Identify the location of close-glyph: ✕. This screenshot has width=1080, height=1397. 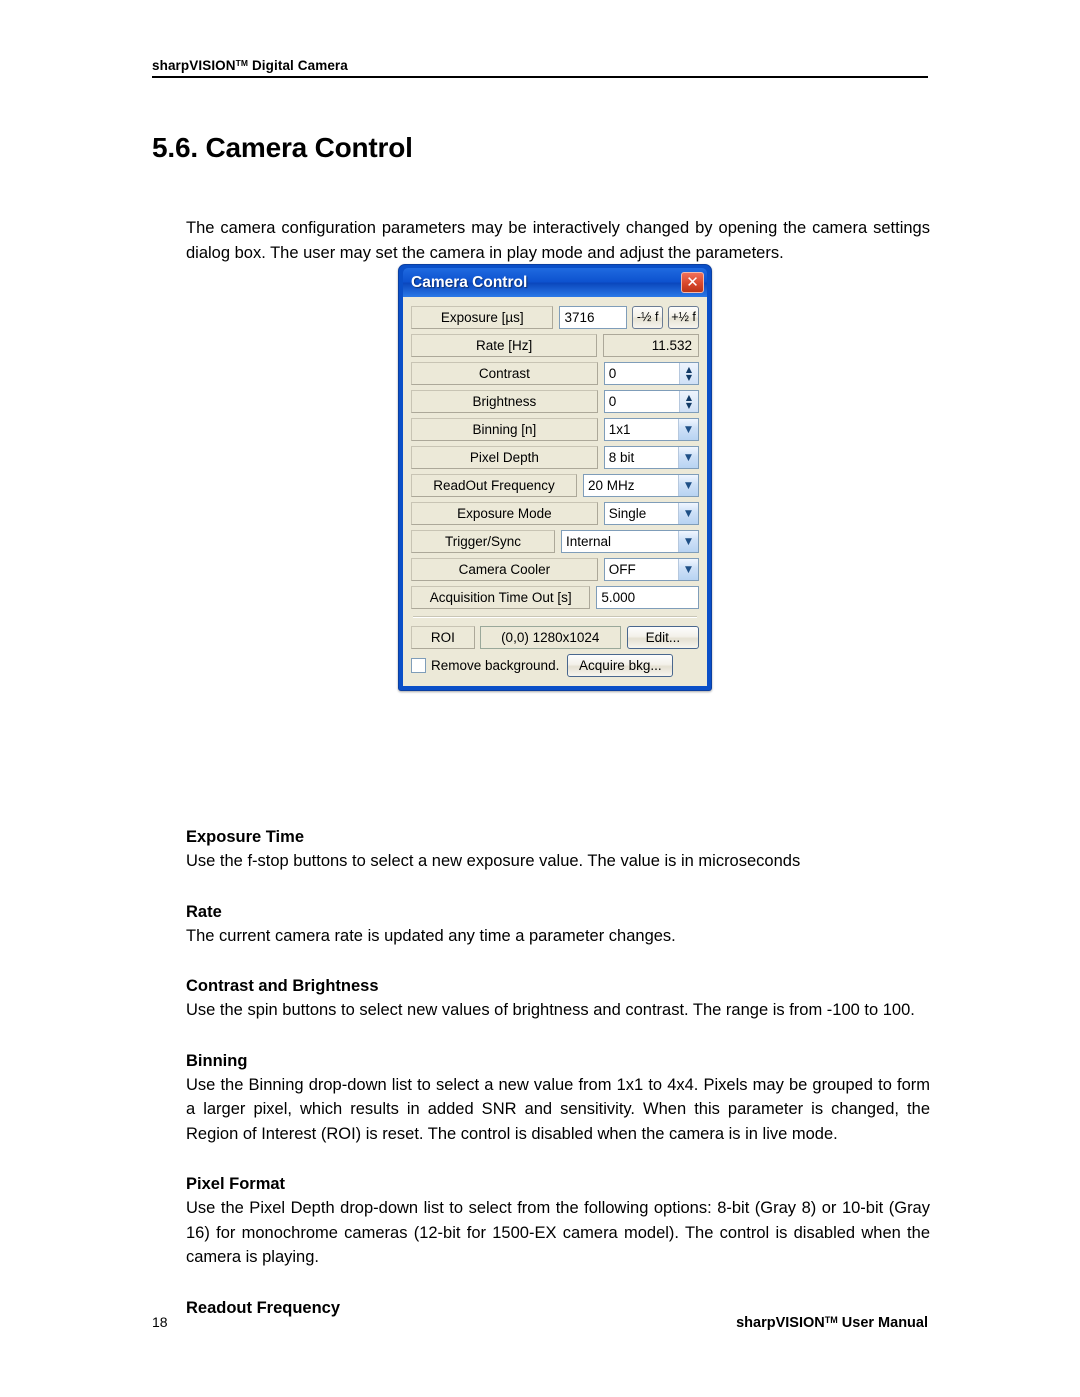
(692, 281).